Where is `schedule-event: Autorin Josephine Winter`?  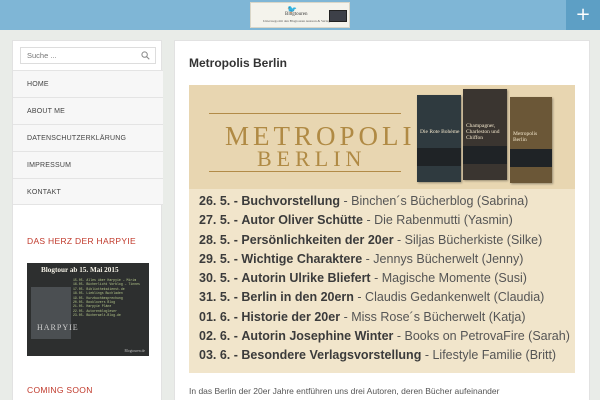
schedule-event: Autorin Josephine Winter is located at coordinates (317, 336).